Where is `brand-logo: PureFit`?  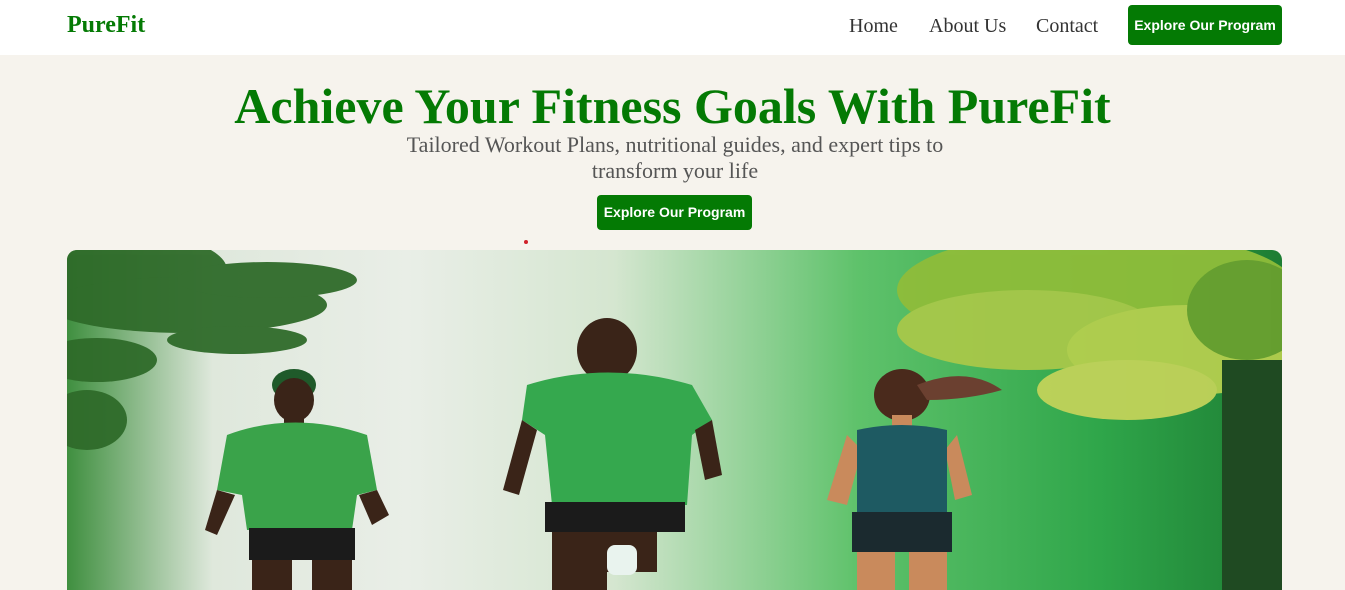 brand-logo: PureFit is located at coordinates (106, 25).